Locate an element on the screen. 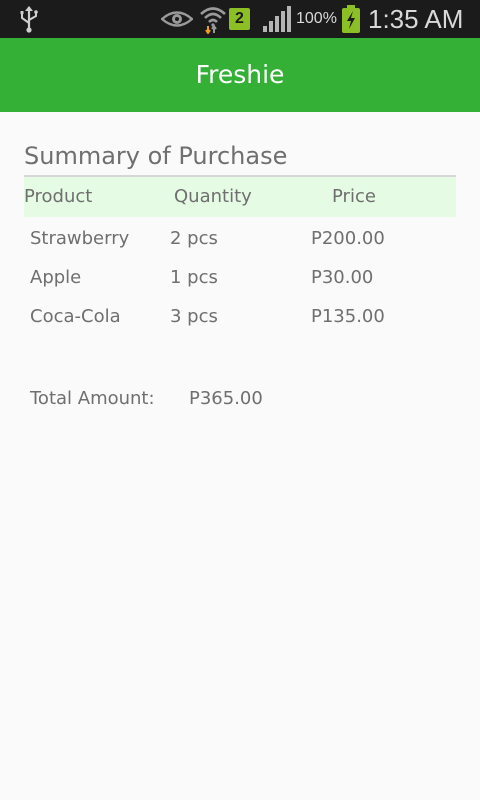 The width and height of the screenshot is (480, 800). price-cell: P200.00 is located at coordinates (348, 238).